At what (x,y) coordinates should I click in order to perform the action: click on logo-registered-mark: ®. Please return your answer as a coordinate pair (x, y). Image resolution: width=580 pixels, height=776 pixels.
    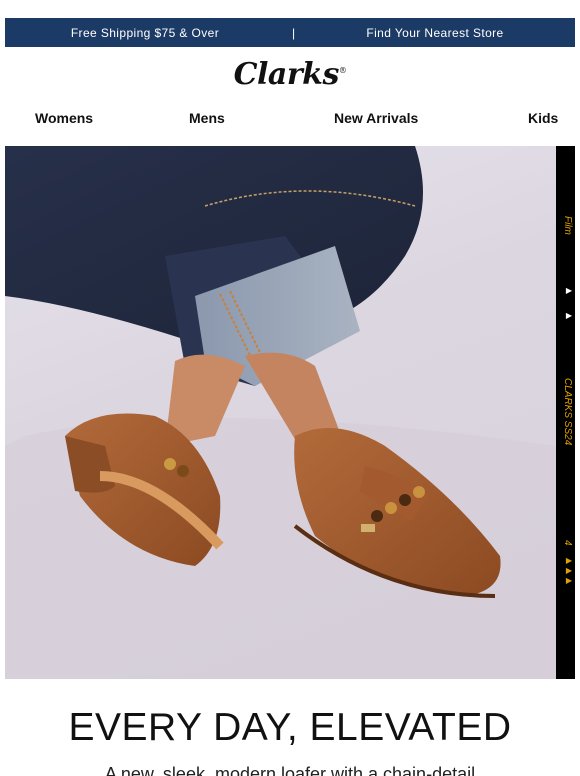
    Looking at the image, I should click on (342, 70).